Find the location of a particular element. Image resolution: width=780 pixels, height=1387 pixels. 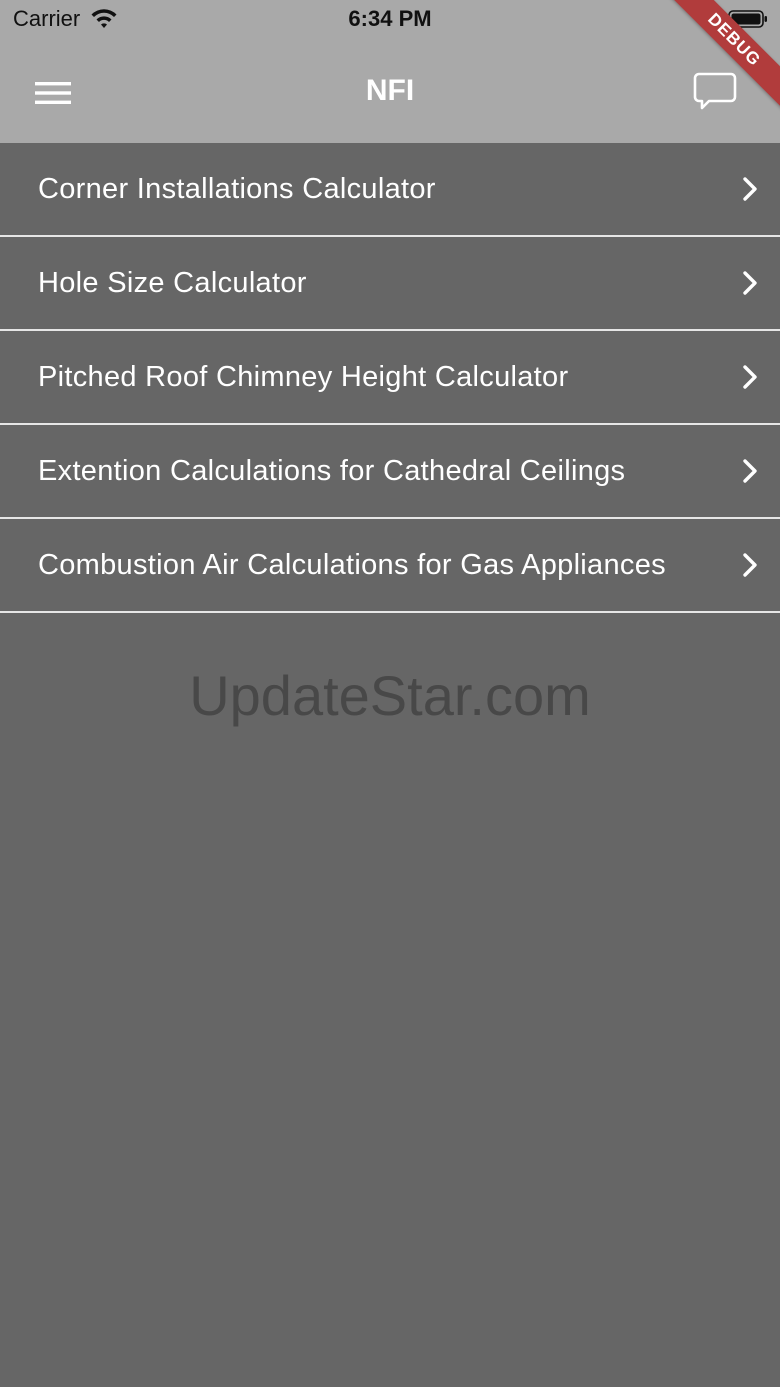

status-time: 6:34 PM is located at coordinates (390, 18).